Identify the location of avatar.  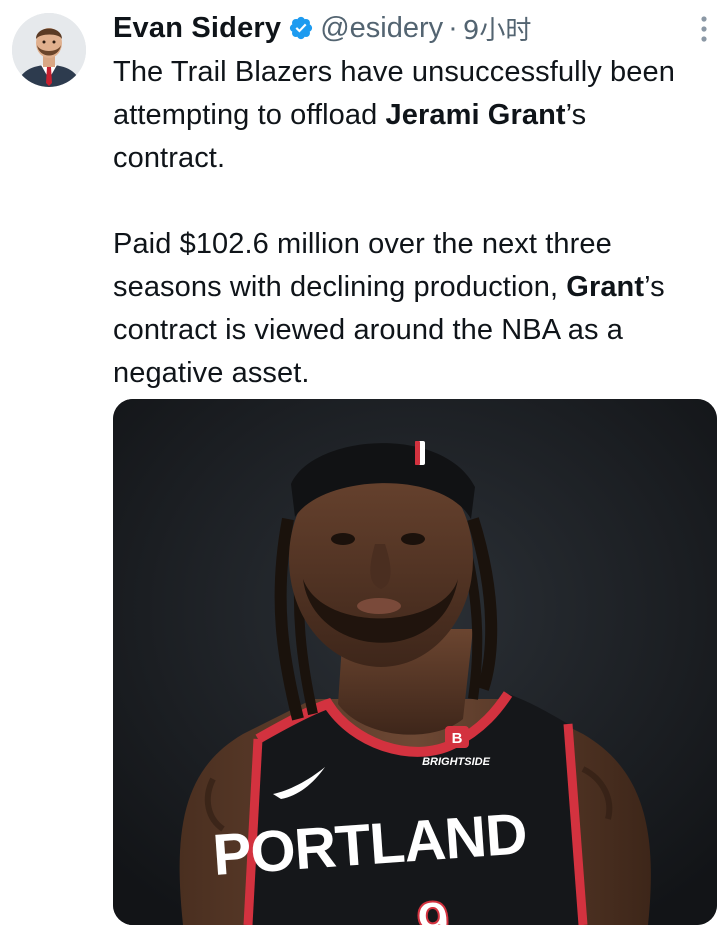
(49, 50).